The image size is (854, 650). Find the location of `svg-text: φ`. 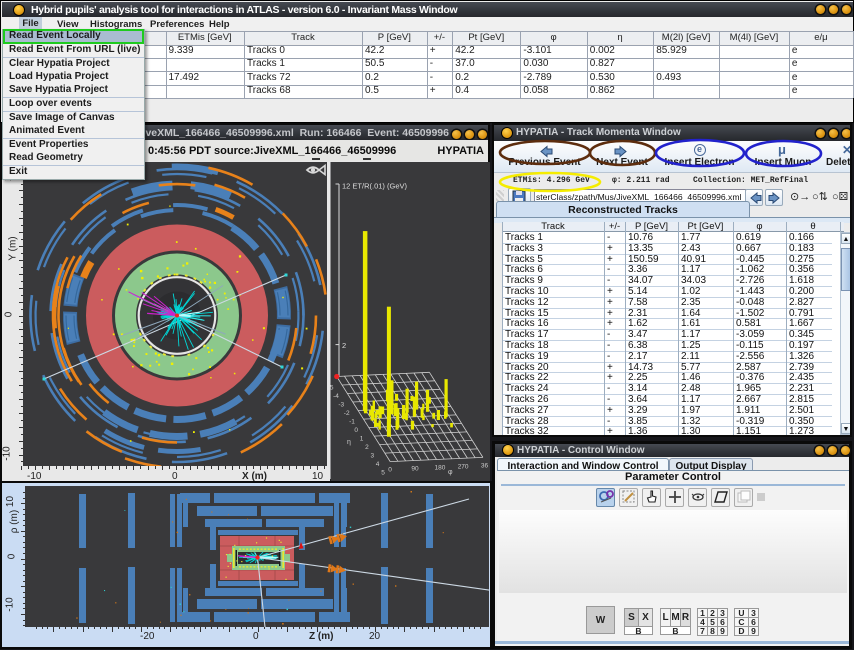

svg-text: φ is located at coordinates (450, 472).